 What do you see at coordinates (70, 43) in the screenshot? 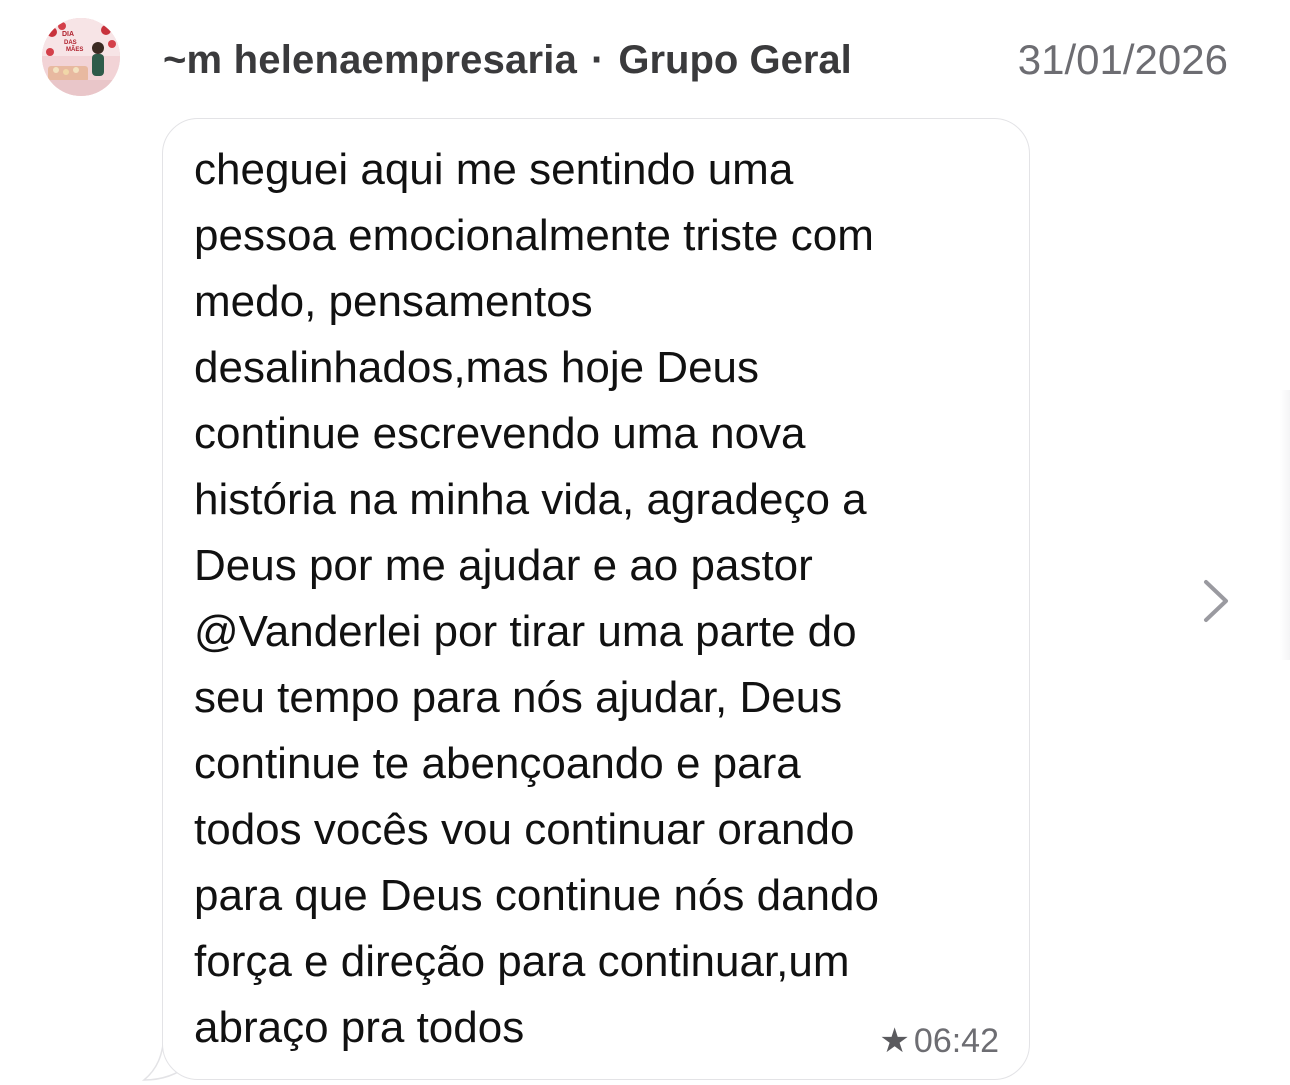
I see `svg-text: DAS` at bounding box center [70, 43].